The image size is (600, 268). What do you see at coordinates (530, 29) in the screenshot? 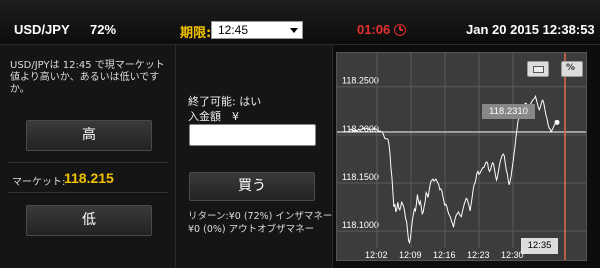
I see `date-time: Jan 20 2015 12:38:53` at bounding box center [530, 29].